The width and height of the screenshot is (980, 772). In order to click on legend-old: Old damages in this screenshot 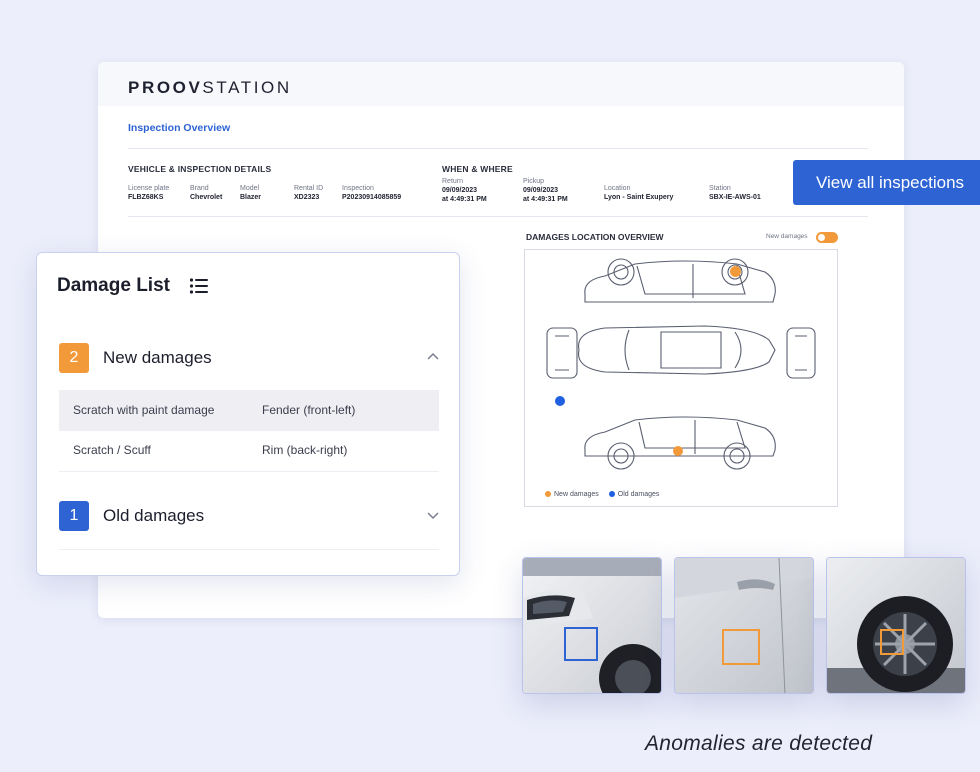, I will do `click(633, 494)`.